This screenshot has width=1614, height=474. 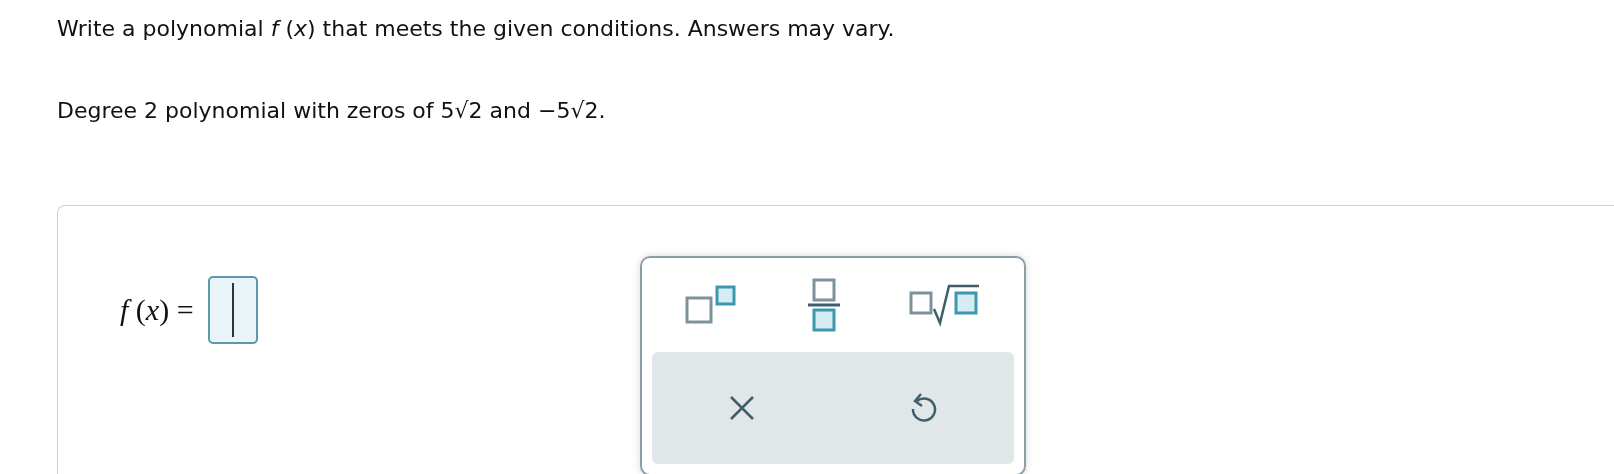 I want to click on equation-label: f (x) =, so click(x=157, y=310).